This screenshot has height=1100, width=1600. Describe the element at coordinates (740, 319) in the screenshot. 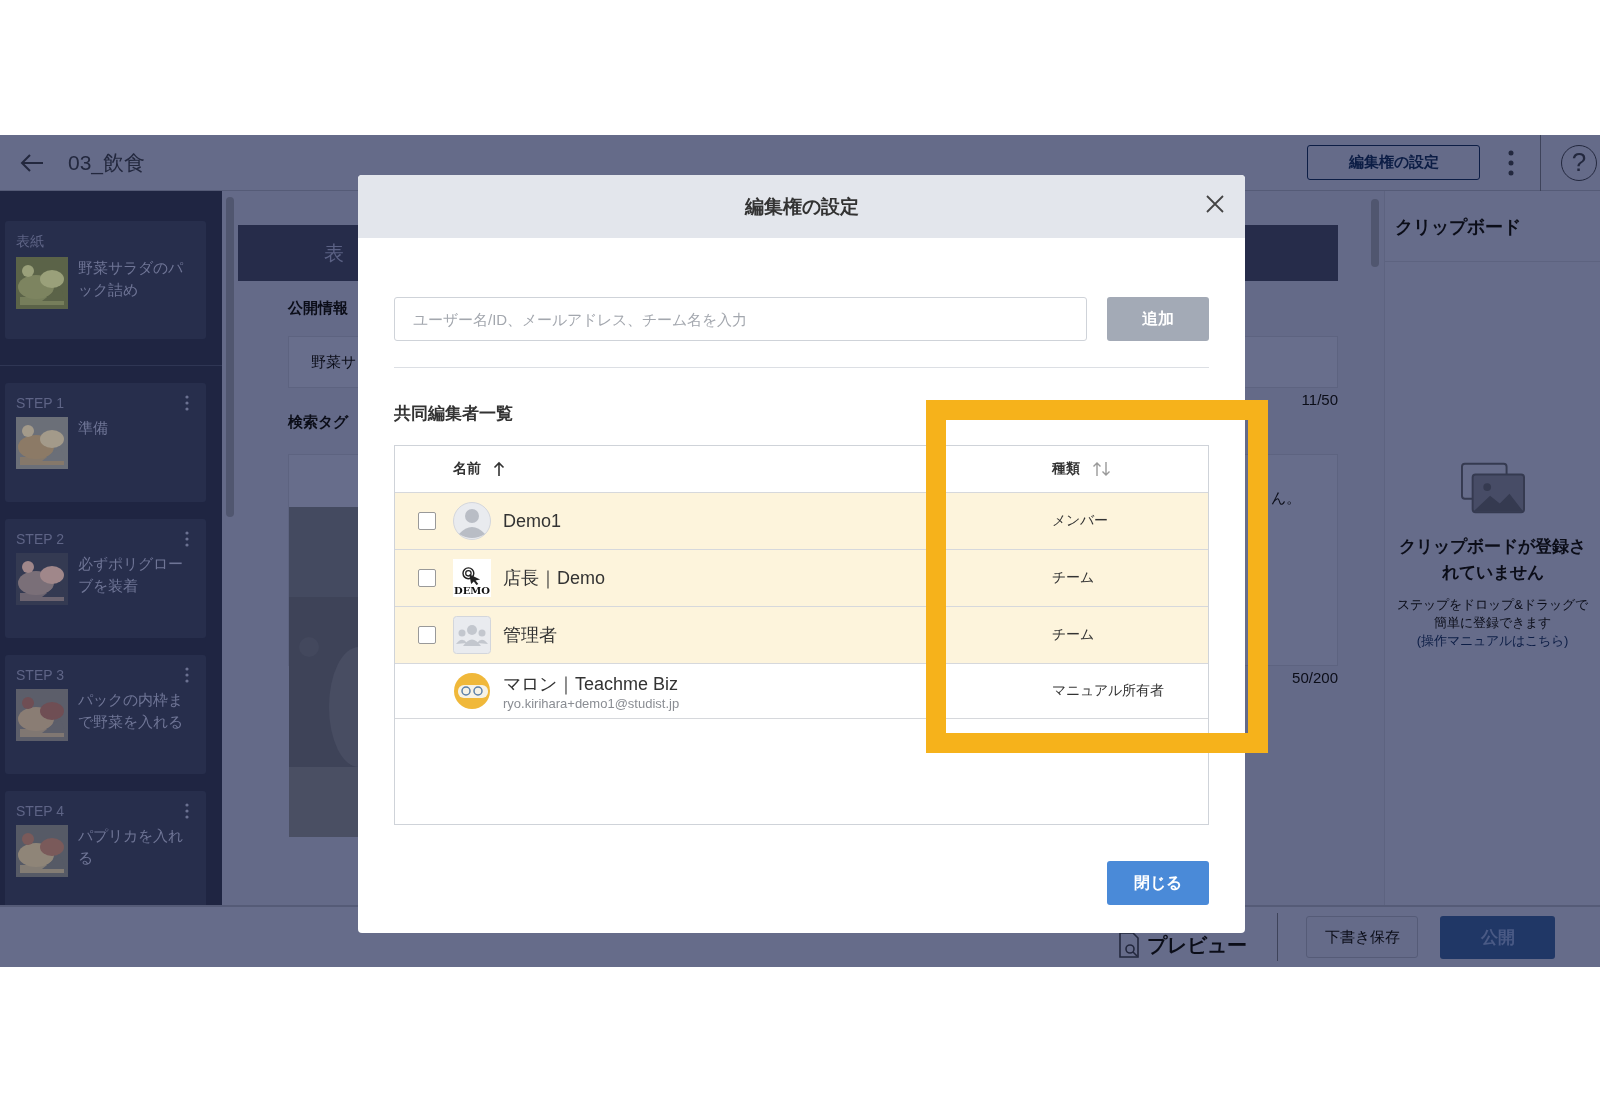

I see `search-field: ユーザー名/ID、メールアドレス、チーム名を入力` at that location.